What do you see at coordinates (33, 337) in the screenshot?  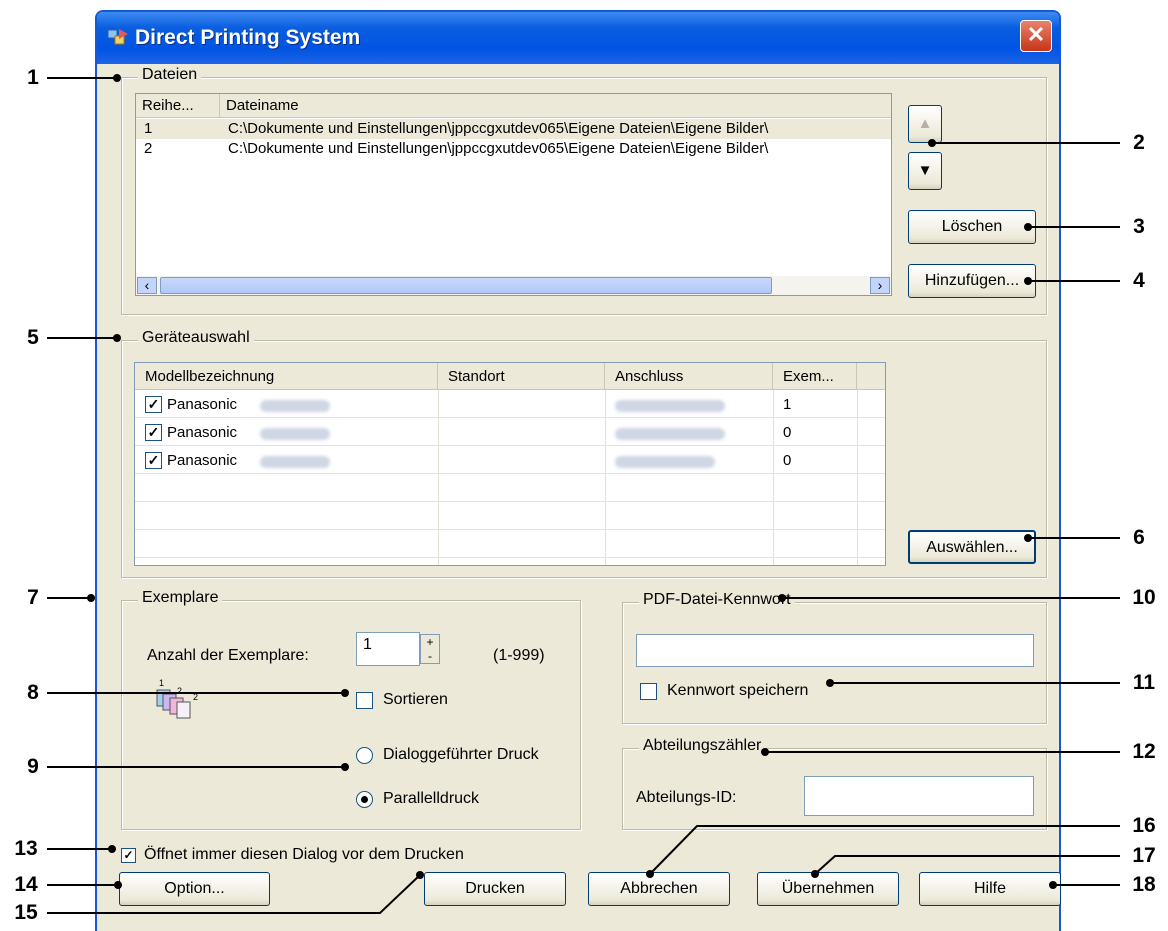 I see `callout-5: 5` at bounding box center [33, 337].